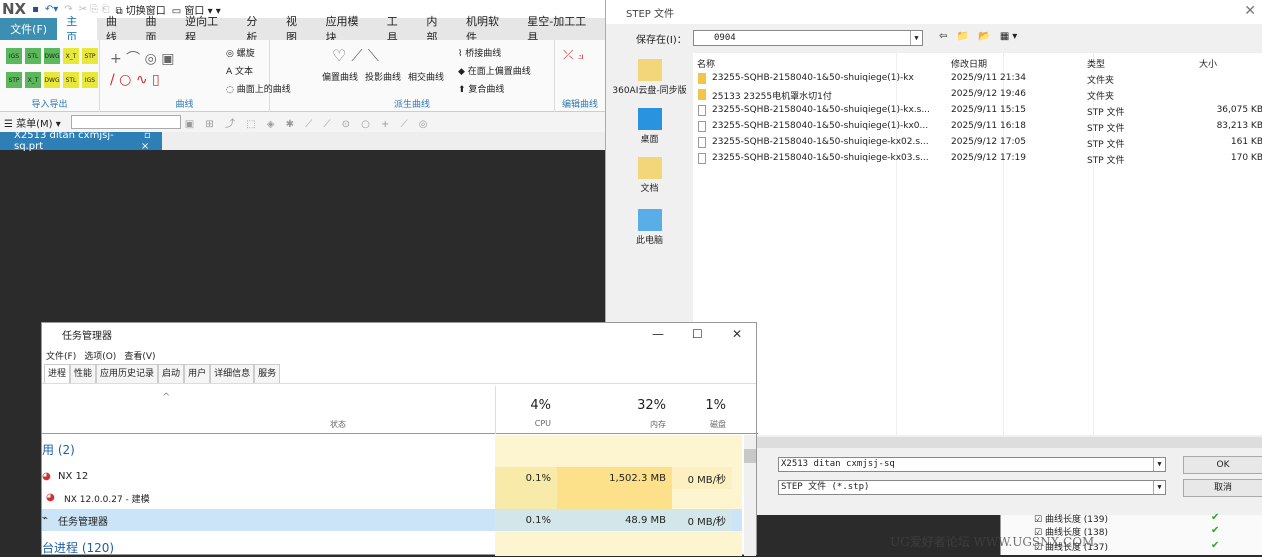  Describe the element at coordinates (481, 88) in the screenshot. I see `composite-curve-button: ⬆ 复合曲线` at that location.